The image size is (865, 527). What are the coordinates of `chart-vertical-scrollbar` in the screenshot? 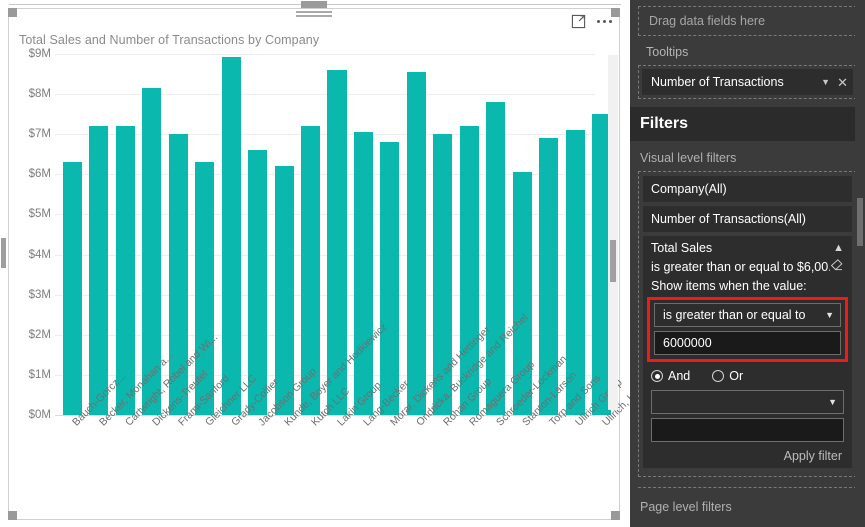 It's located at (613, 232).